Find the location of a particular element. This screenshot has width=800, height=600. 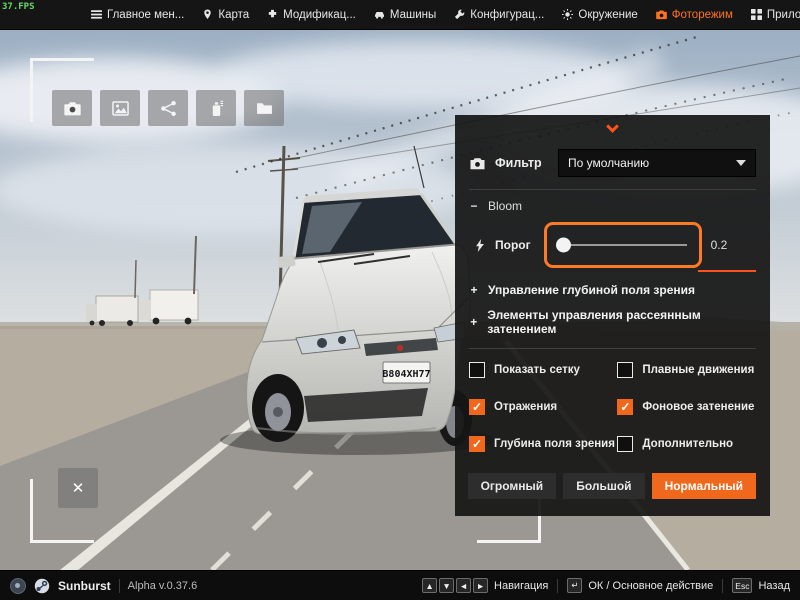

key-badges: ▲ ▼ ◄ ► is located at coordinates (455, 585).